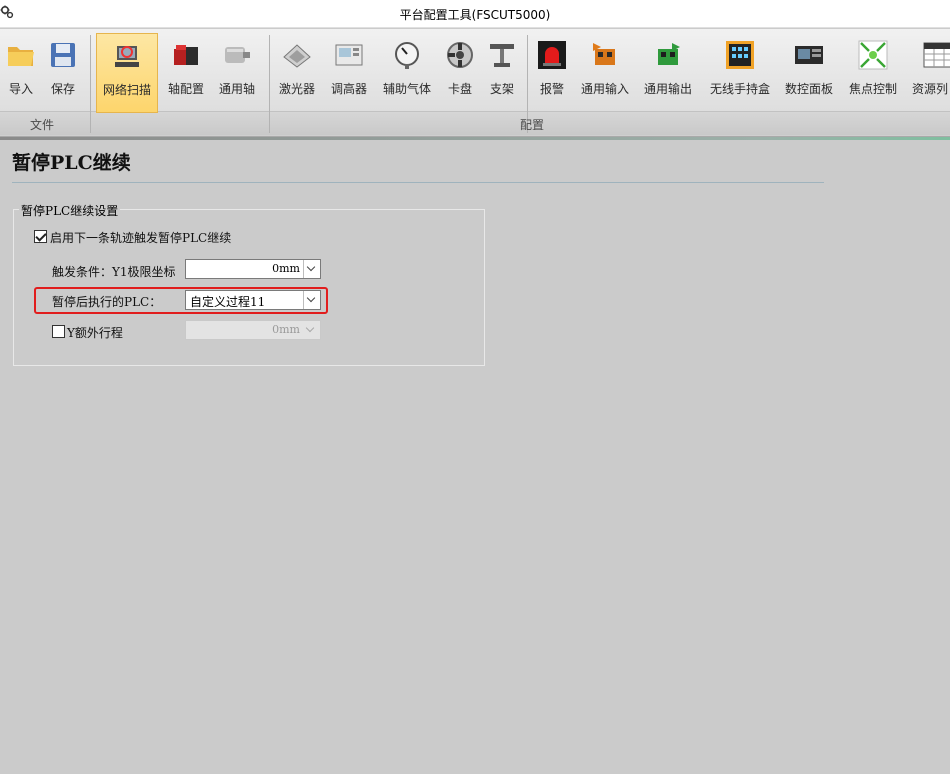 This screenshot has width=950, height=774. I want to click on y-extra-stroke-combo: 0mm, so click(253, 330).